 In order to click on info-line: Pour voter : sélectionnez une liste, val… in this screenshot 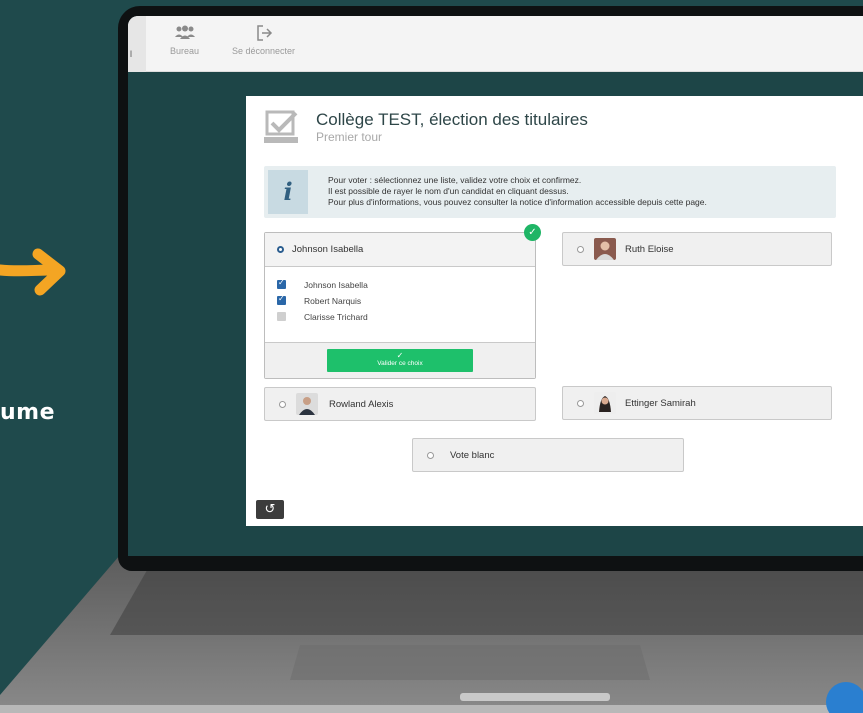, I will do `click(455, 180)`.